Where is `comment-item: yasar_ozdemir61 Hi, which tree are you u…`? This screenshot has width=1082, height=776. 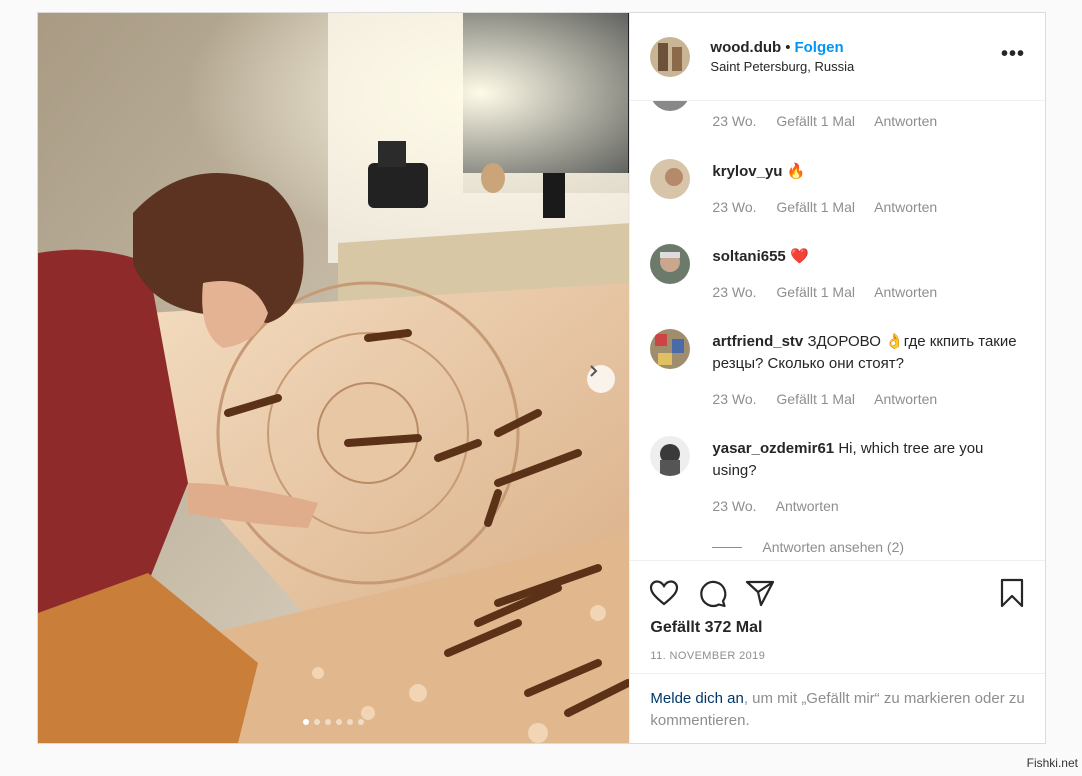
comment-item: yasar_ozdemir61 Hi, which tree are you u… is located at coordinates (839, 495).